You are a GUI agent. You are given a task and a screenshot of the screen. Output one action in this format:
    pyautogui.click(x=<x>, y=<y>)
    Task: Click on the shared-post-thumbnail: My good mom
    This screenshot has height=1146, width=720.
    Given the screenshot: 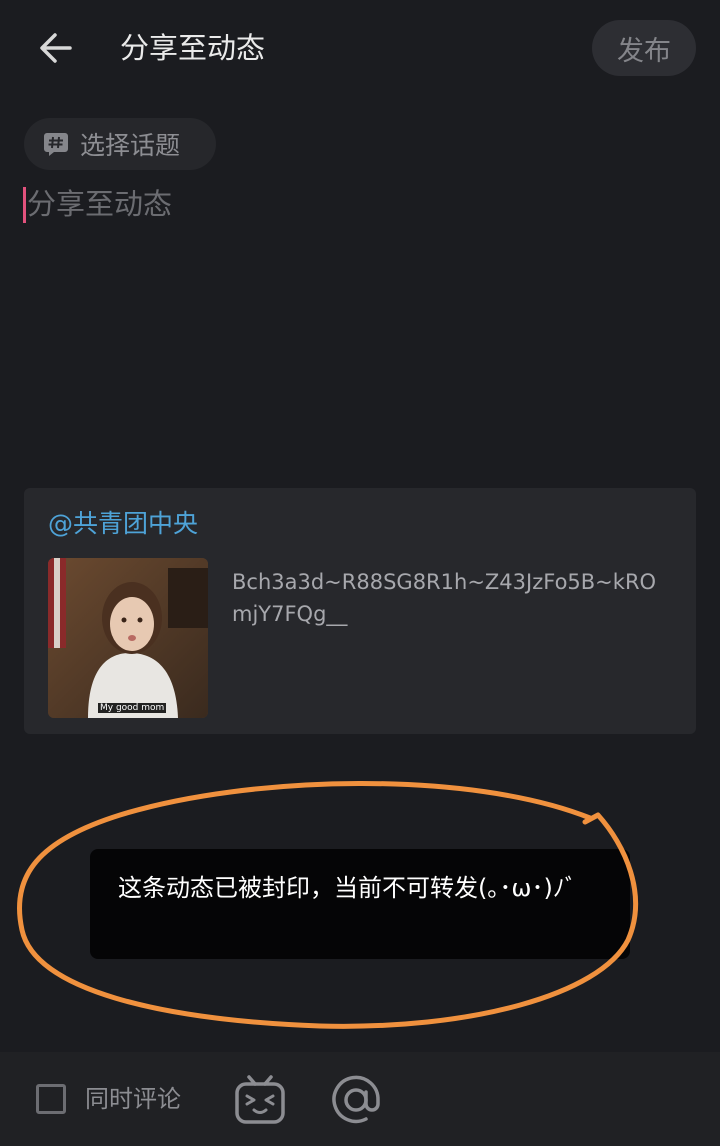 What is the action you would take?
    pyautogui.click(x=128, y=638)
    